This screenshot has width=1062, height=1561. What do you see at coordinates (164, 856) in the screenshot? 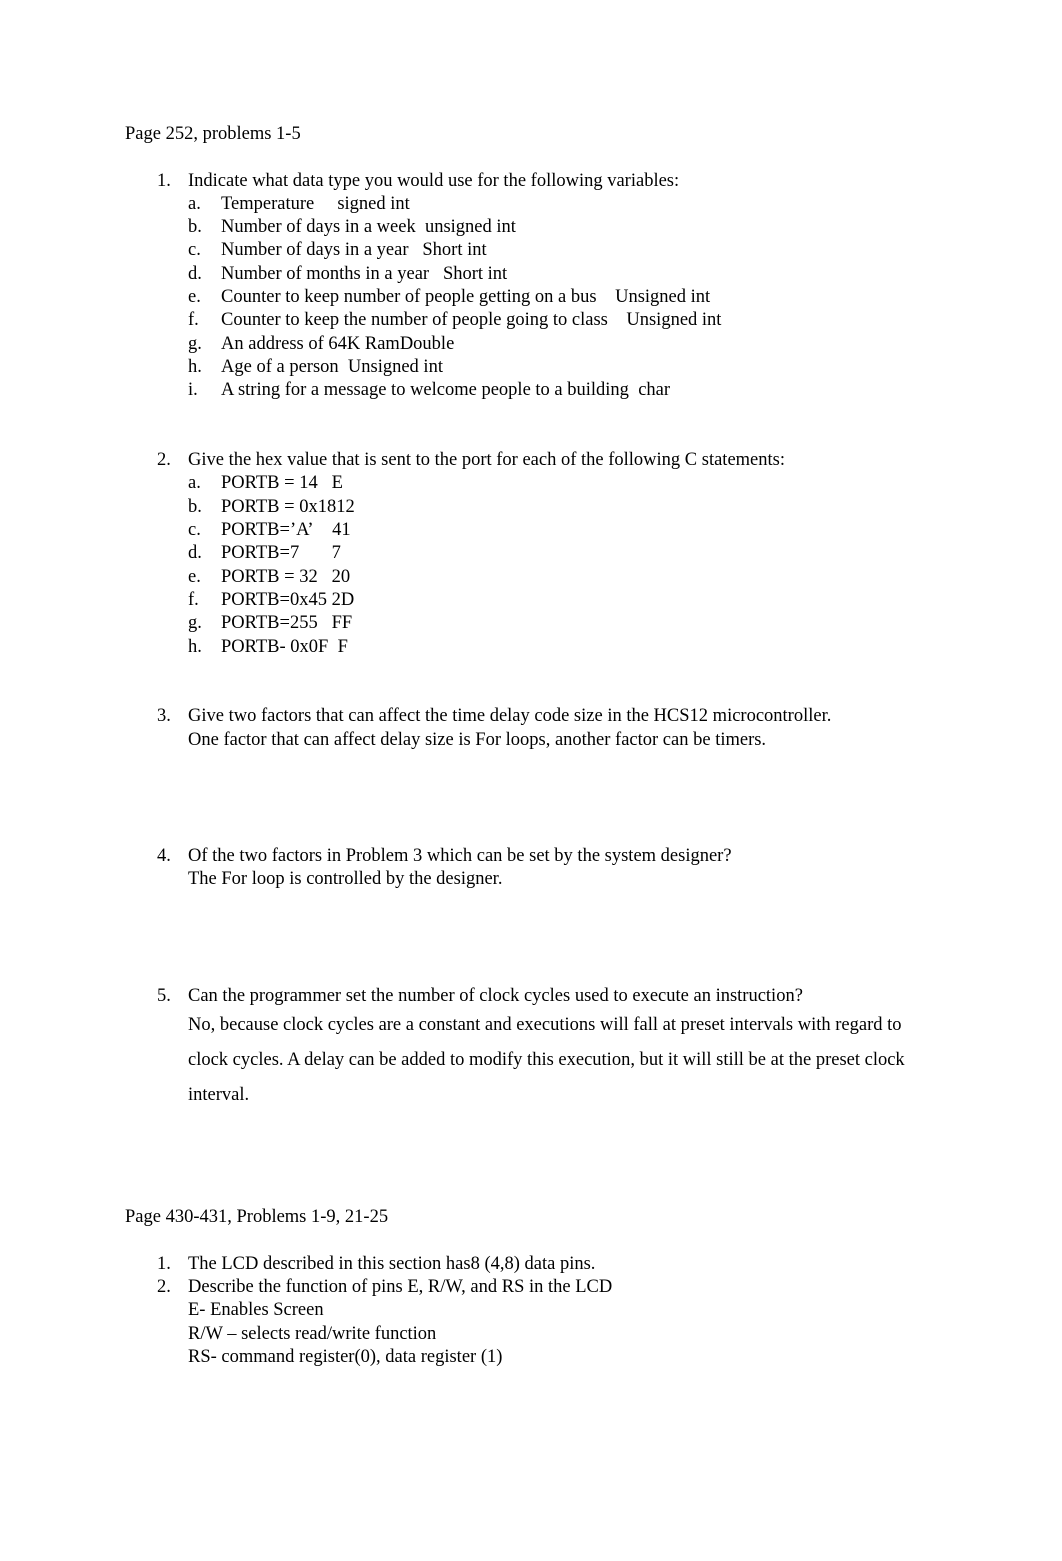
I see `list-marker: 4.` at bounding box center [164, 856].